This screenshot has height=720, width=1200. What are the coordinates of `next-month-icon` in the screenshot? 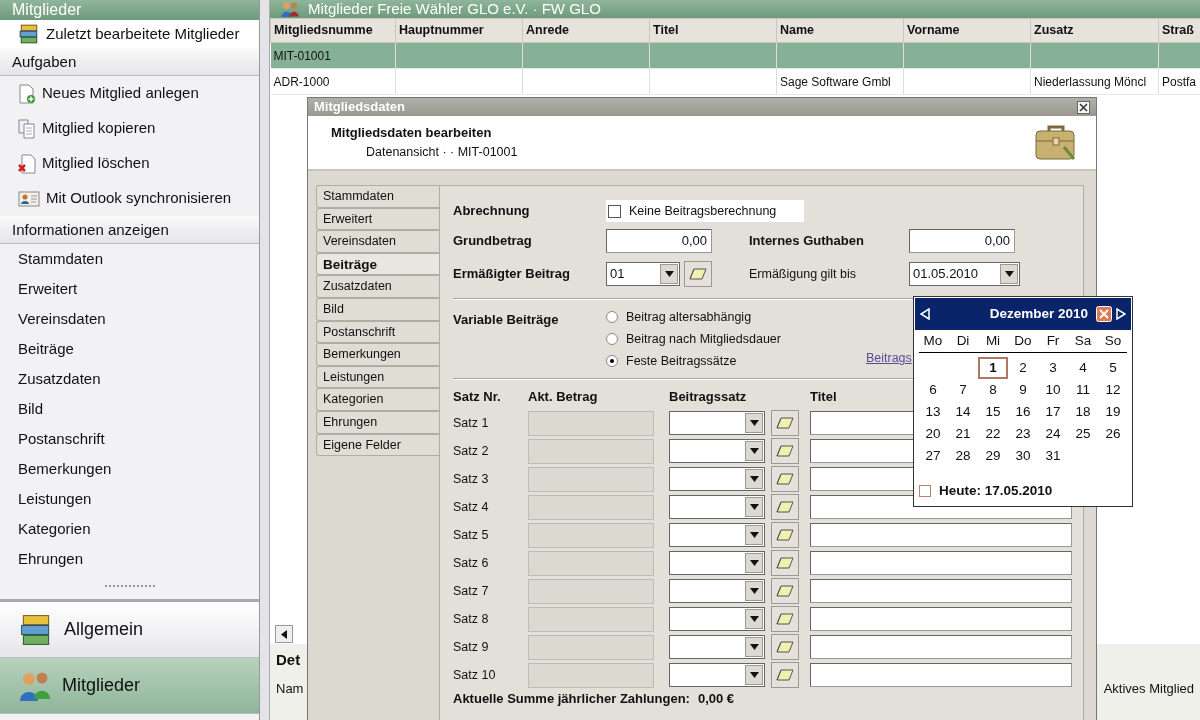 It's located at (1121, 314).